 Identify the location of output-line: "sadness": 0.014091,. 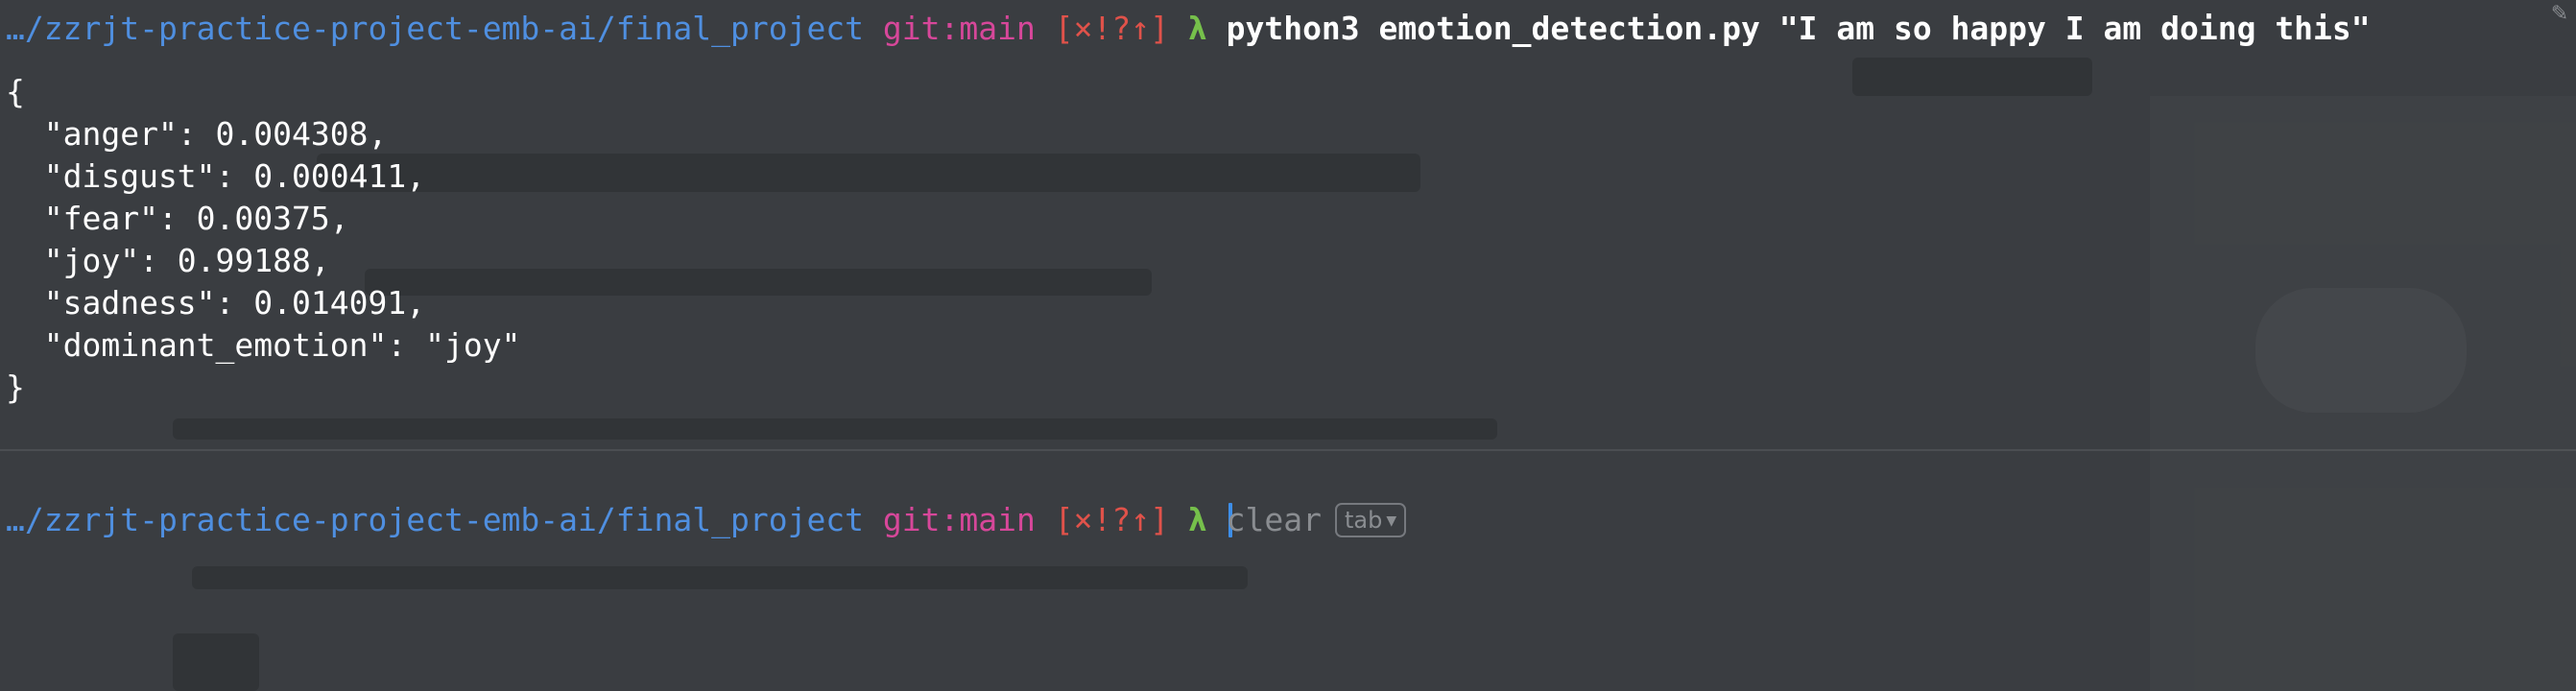
(216, 303).